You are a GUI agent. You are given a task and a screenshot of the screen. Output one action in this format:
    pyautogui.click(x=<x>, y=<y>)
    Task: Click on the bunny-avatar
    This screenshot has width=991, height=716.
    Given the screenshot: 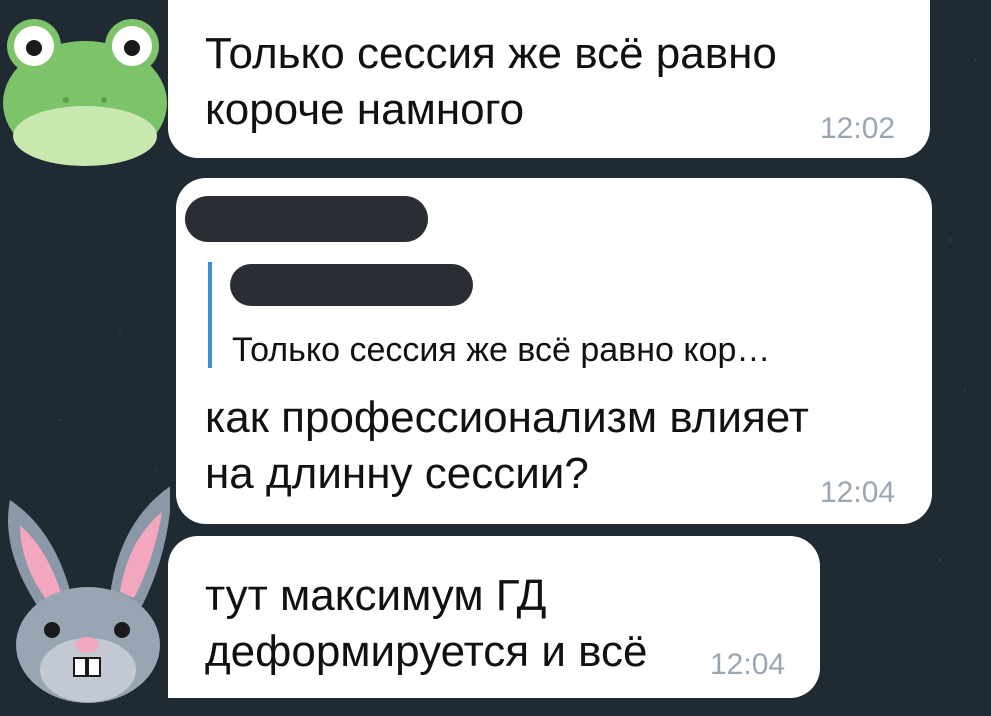 What is the action you would take?
    pyautogui.click(x=86, y=595)
    